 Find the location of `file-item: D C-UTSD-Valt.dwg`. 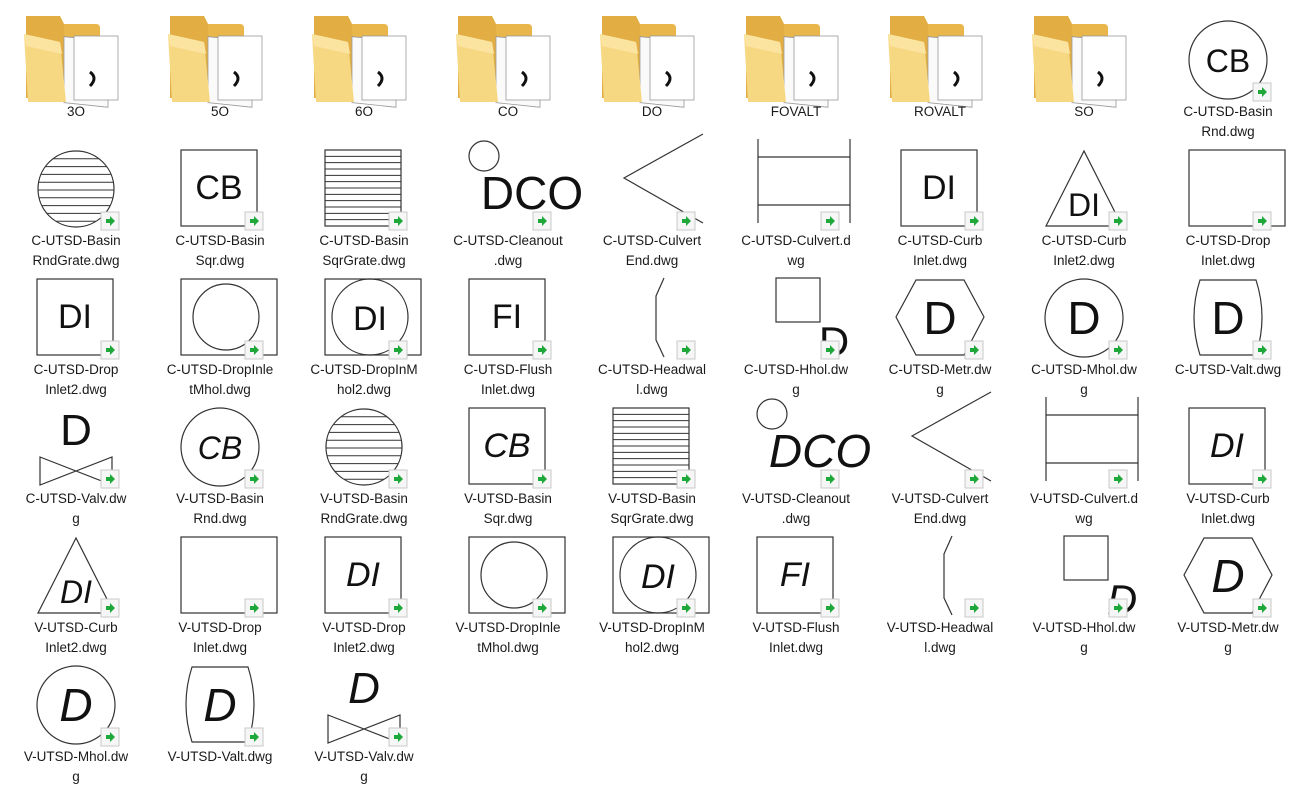

file-item: D C-UTSD-Valt.dwg is located at coordinates (1228, 324).